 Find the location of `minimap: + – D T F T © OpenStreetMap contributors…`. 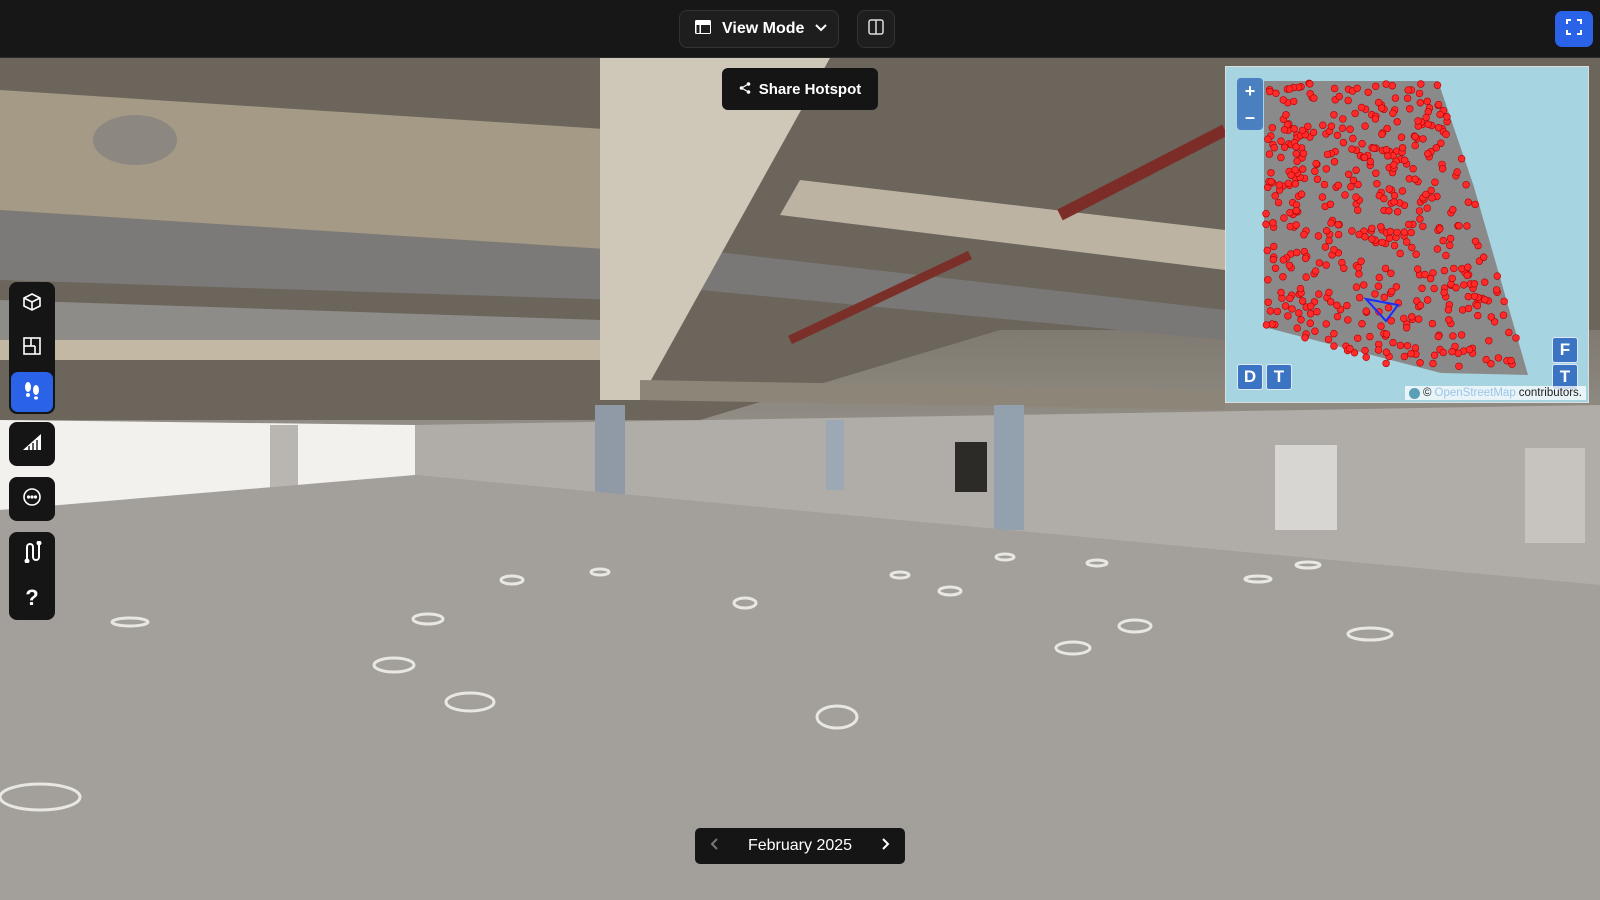

minimap: + – D T F T © OpenStreetMap contributors… is located at coordinates (1407, 234).